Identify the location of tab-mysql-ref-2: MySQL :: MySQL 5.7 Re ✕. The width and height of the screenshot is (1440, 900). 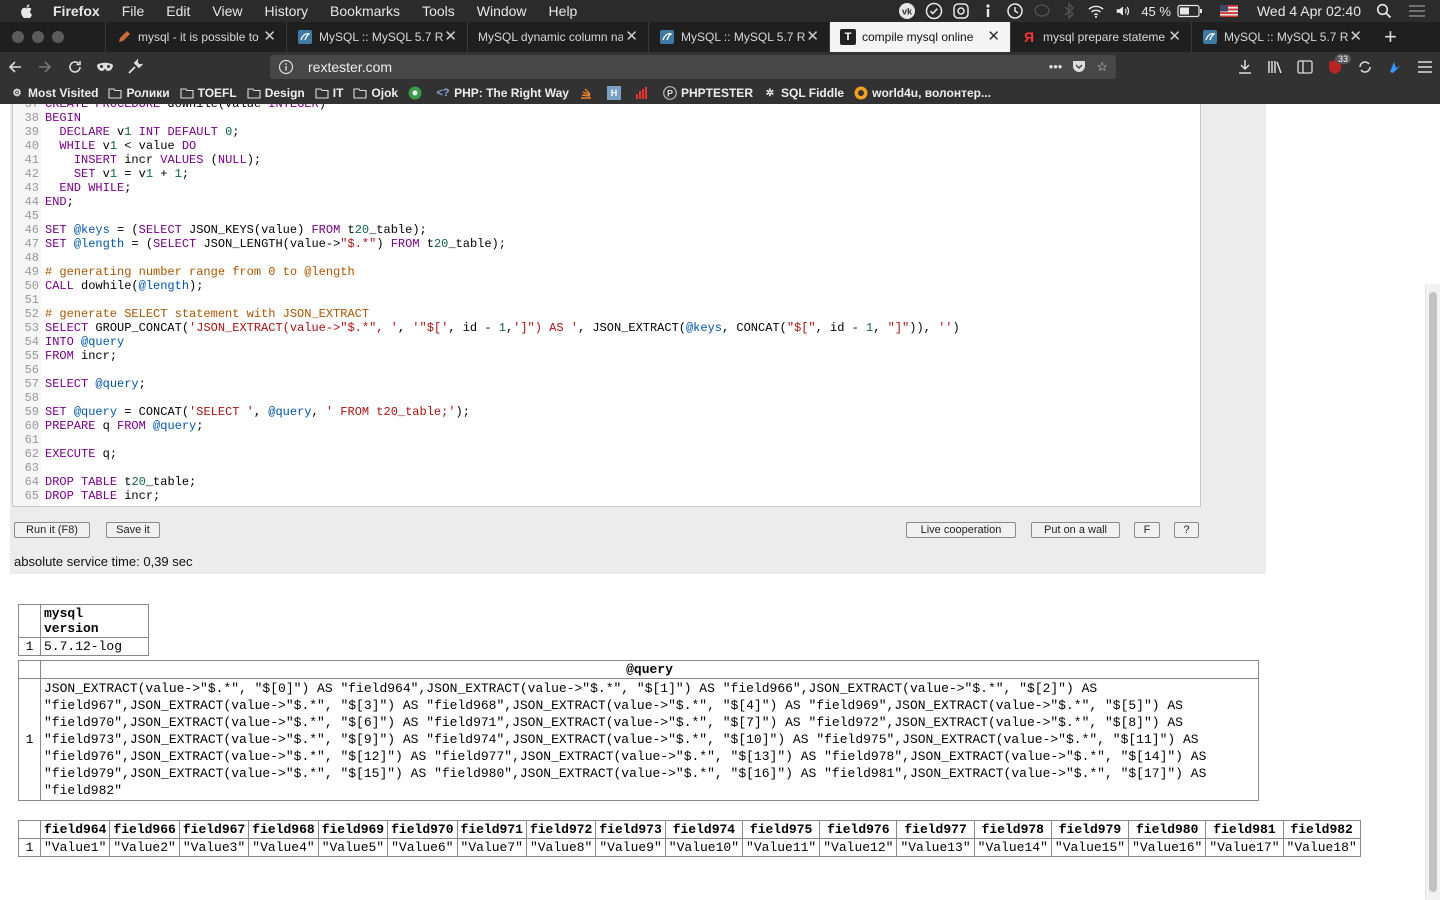
(738, 37).